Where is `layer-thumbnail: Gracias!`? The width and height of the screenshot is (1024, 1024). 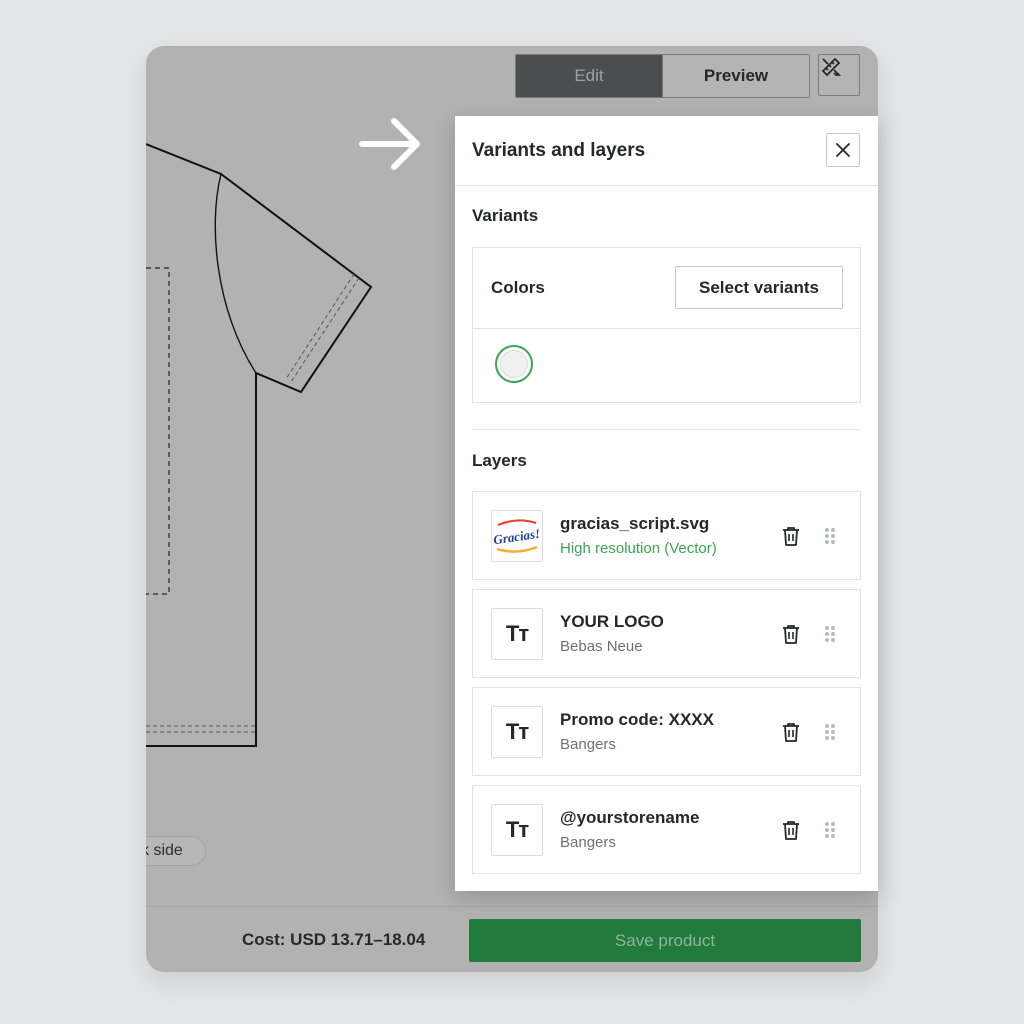 layer-thumbnail: Gracias! is located at coordinates (517, 536).